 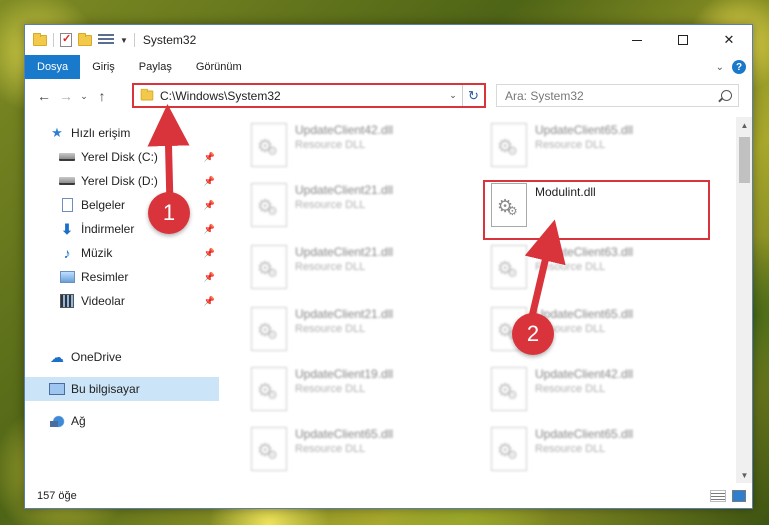 What do you see at coordinates (53, 67) in the screenshot?
I see `tab-dosya: Dosya` at bounding box center [53, 67].